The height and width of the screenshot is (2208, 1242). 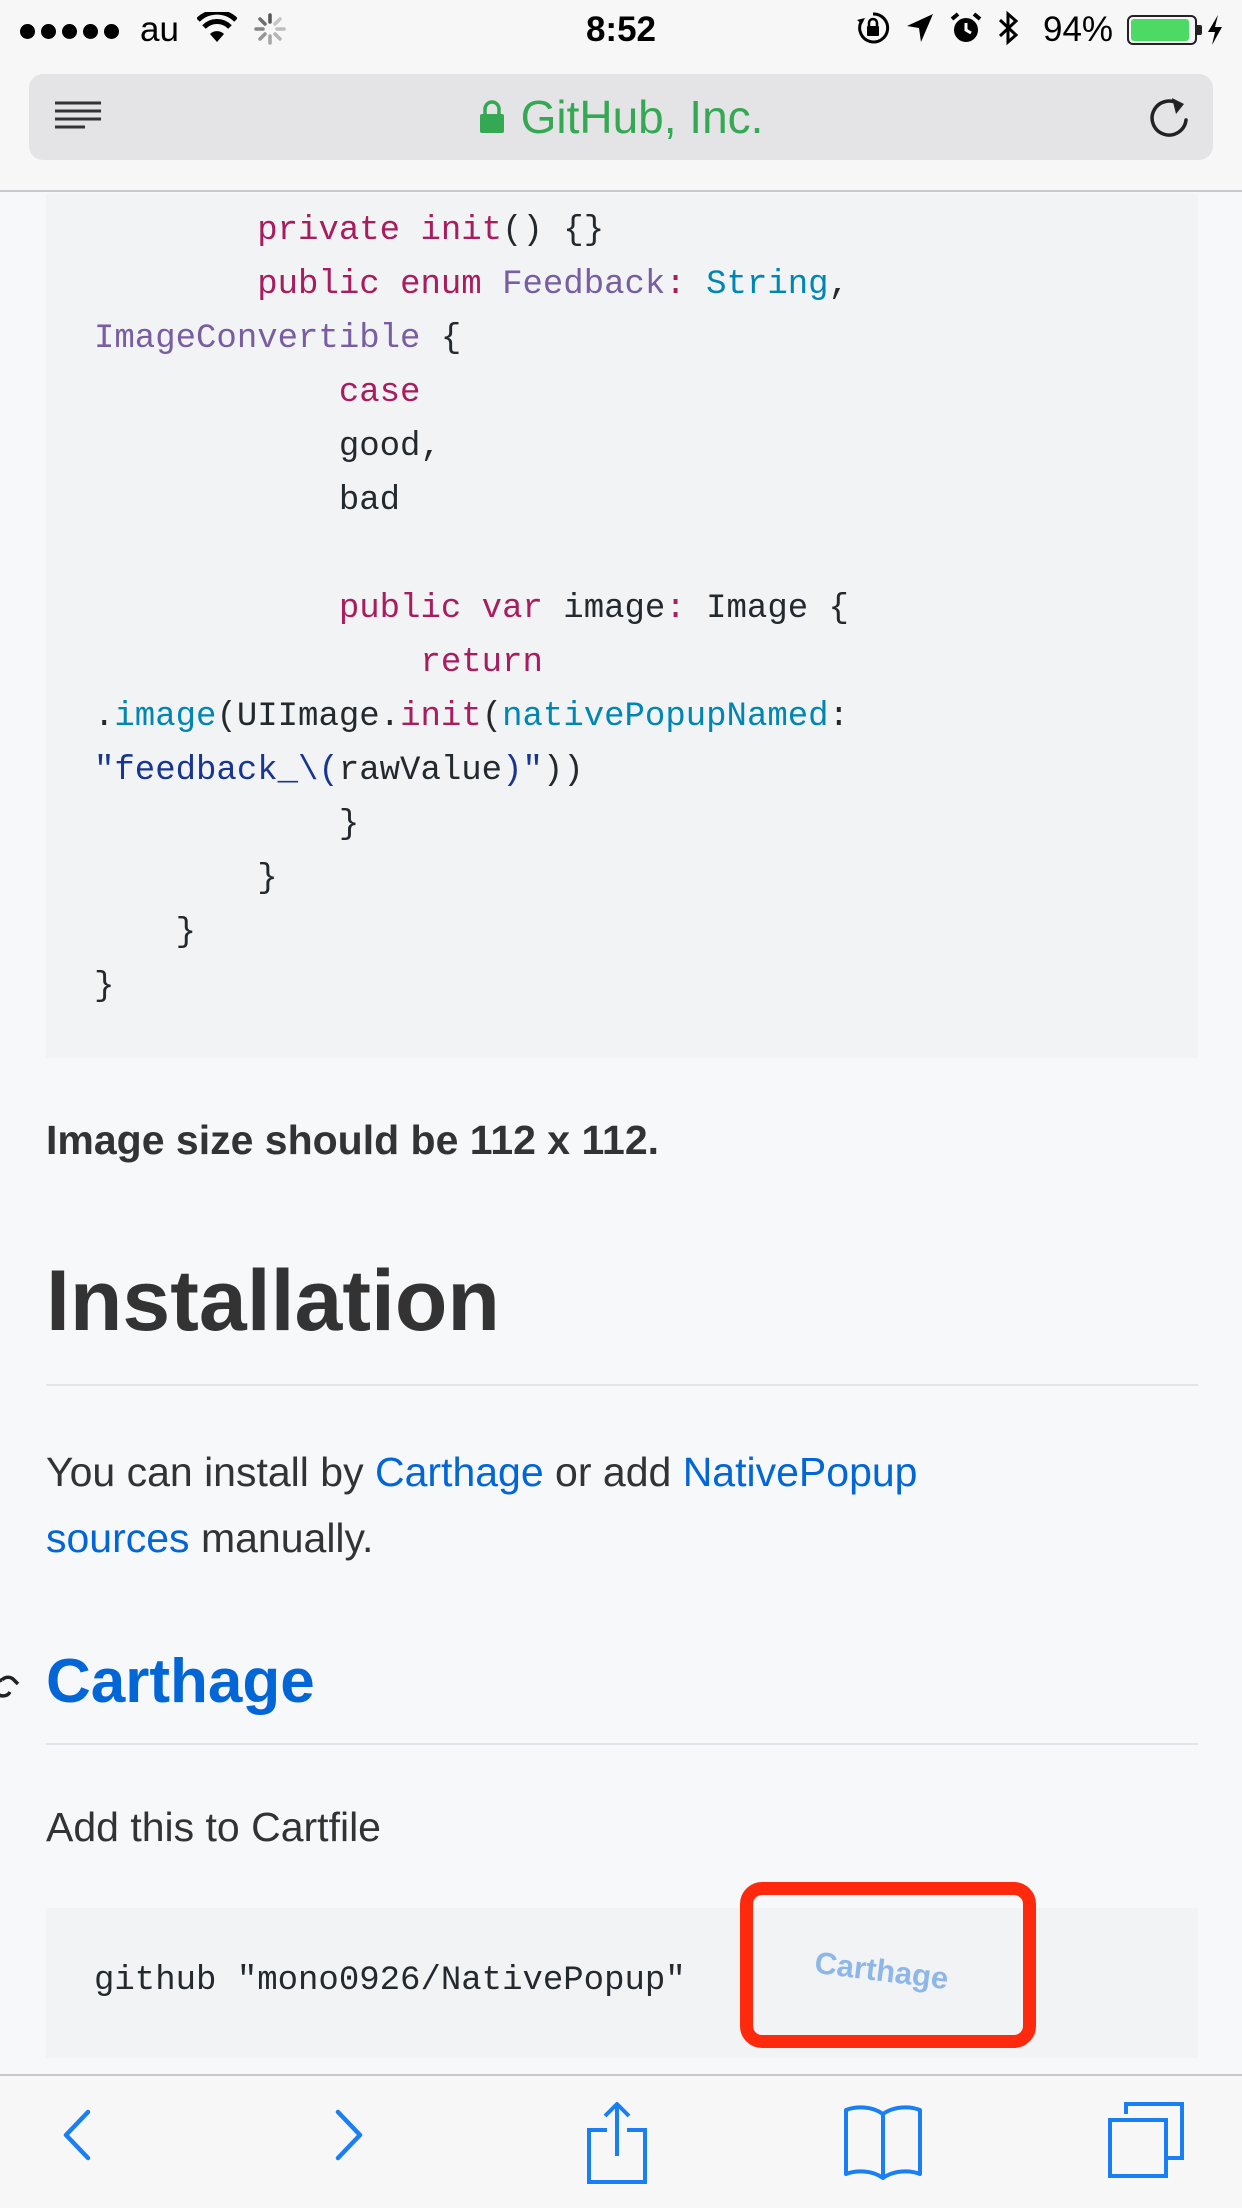 I want to click on address-bar: GitHub, Inc., so click(x=621, y=117).